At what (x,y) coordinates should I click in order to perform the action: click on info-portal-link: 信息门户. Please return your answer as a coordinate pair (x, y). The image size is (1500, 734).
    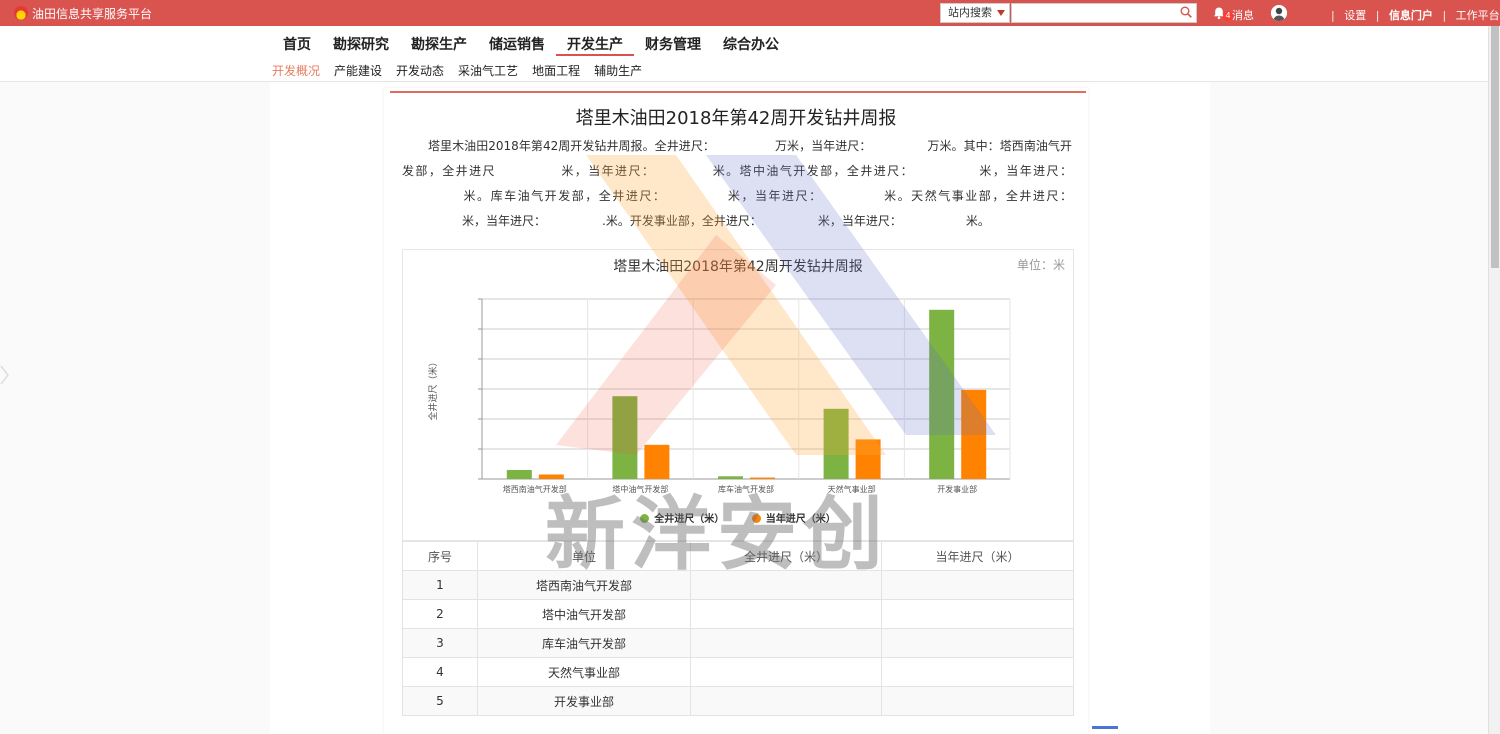
    Looking at the image, I should click on (1411, 15).